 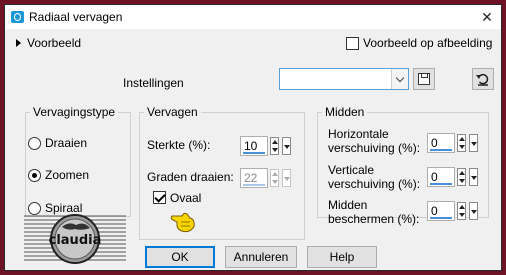 I want to click on preview-toggle-label: Voorbeeld, so click(x=54, y=43).